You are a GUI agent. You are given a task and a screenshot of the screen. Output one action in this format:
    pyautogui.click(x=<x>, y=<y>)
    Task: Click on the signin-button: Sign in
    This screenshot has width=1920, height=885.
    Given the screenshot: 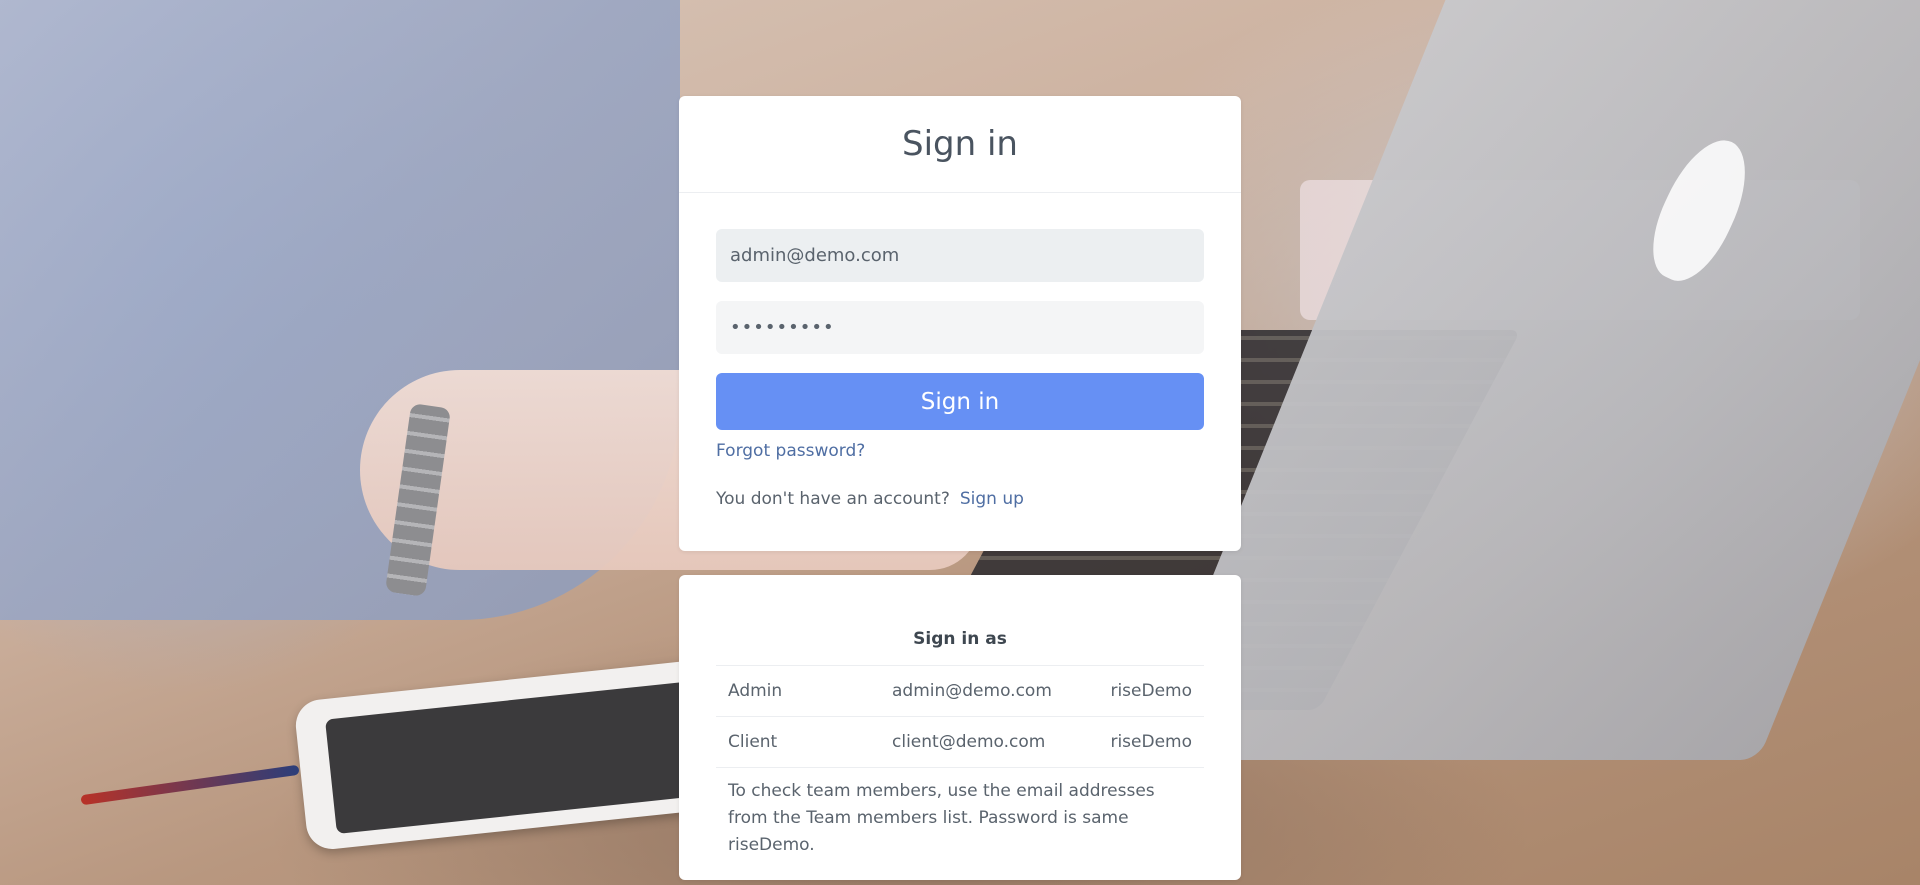 What is the action you would take?
    pyautogui.click(x=960, y=401)
    